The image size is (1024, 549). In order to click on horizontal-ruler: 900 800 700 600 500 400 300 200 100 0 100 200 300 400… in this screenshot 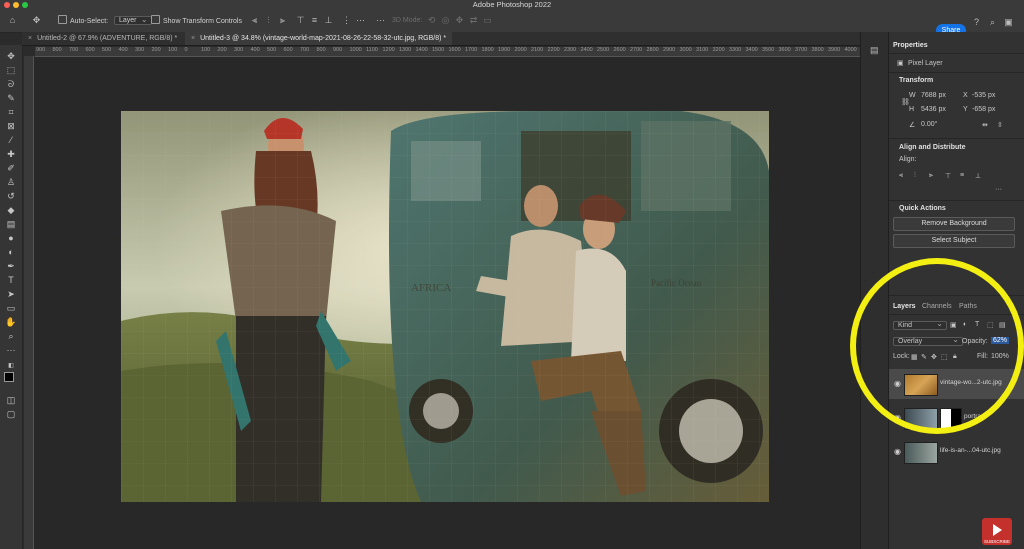, I will do `click(447, 52)`.